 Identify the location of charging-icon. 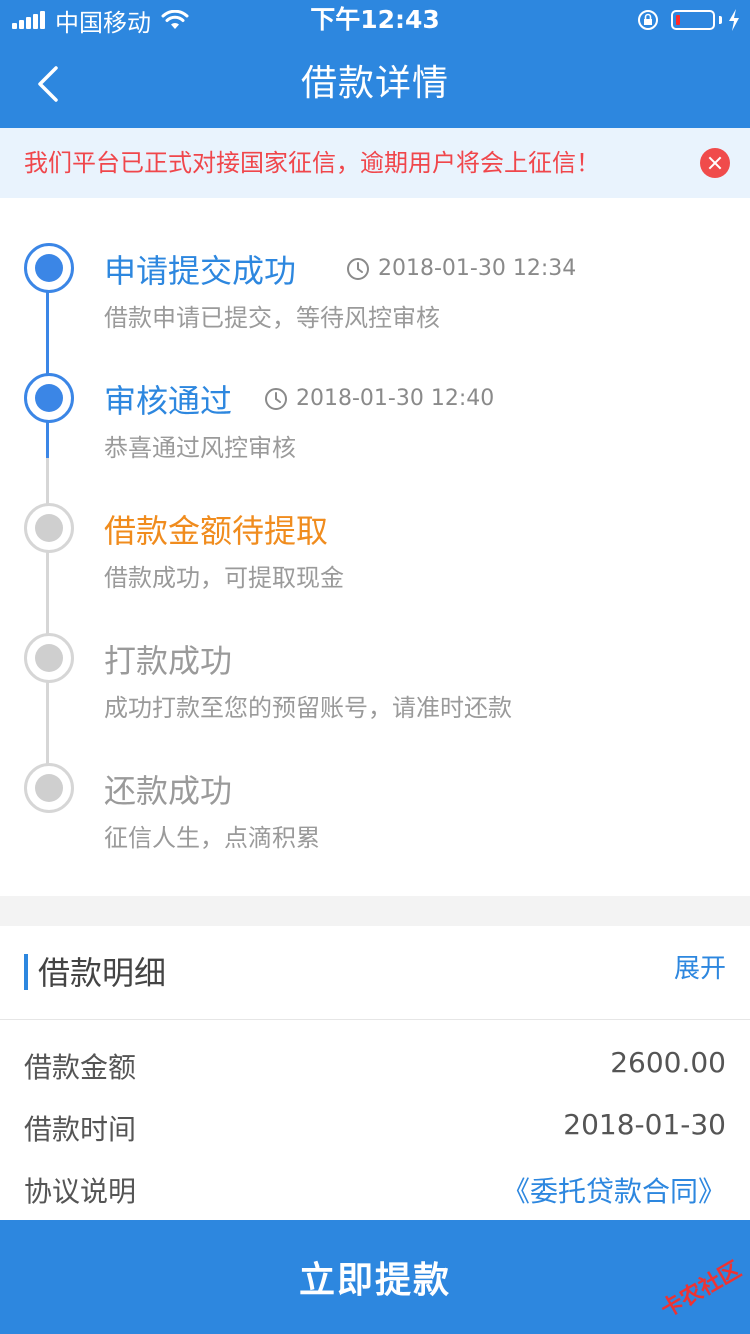
(734, 20).